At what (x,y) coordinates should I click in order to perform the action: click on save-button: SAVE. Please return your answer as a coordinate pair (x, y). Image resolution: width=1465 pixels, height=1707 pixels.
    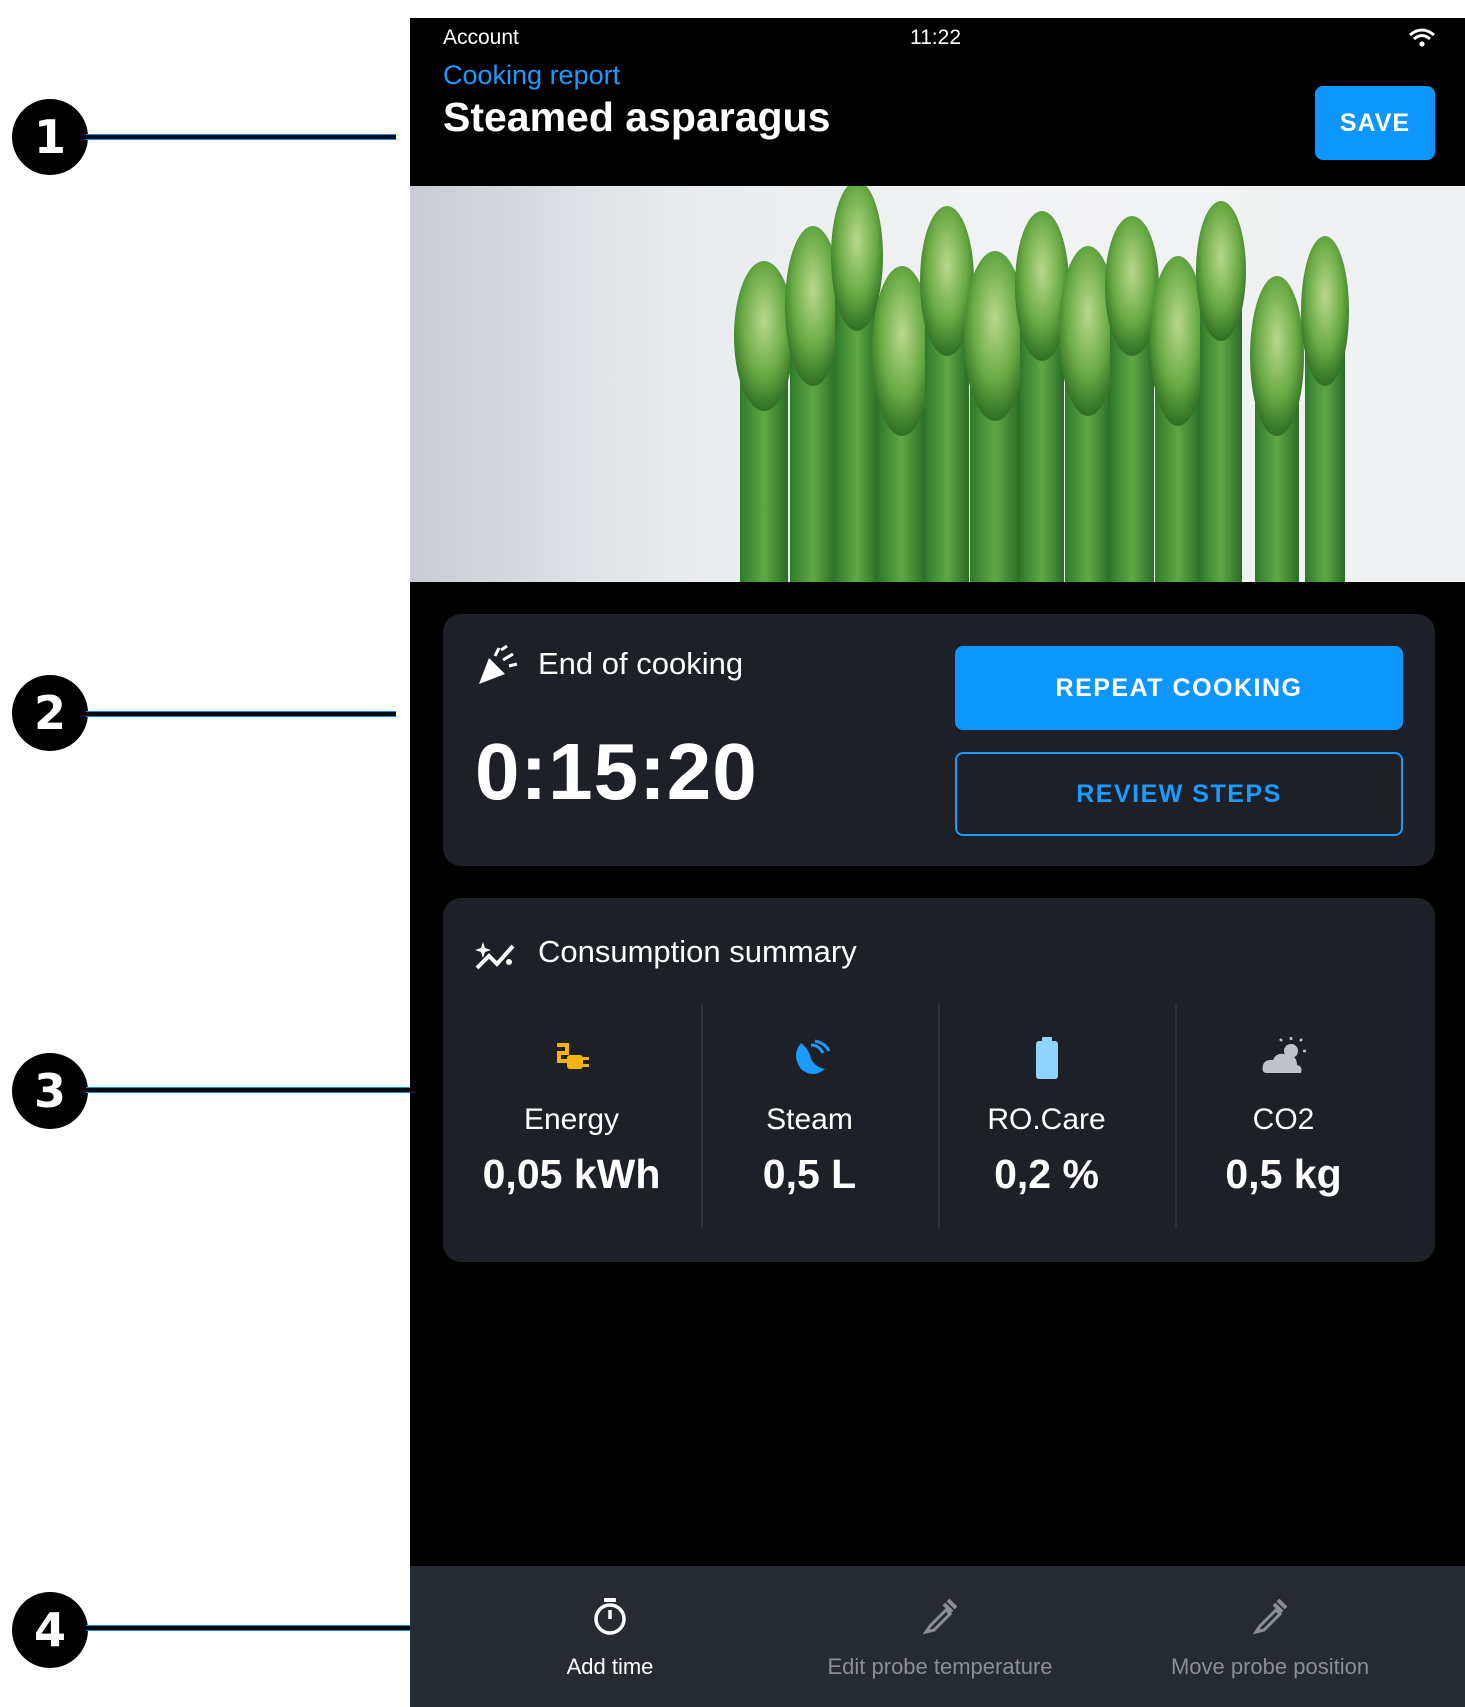
    Looking at the image, I should click on (1375, 123).